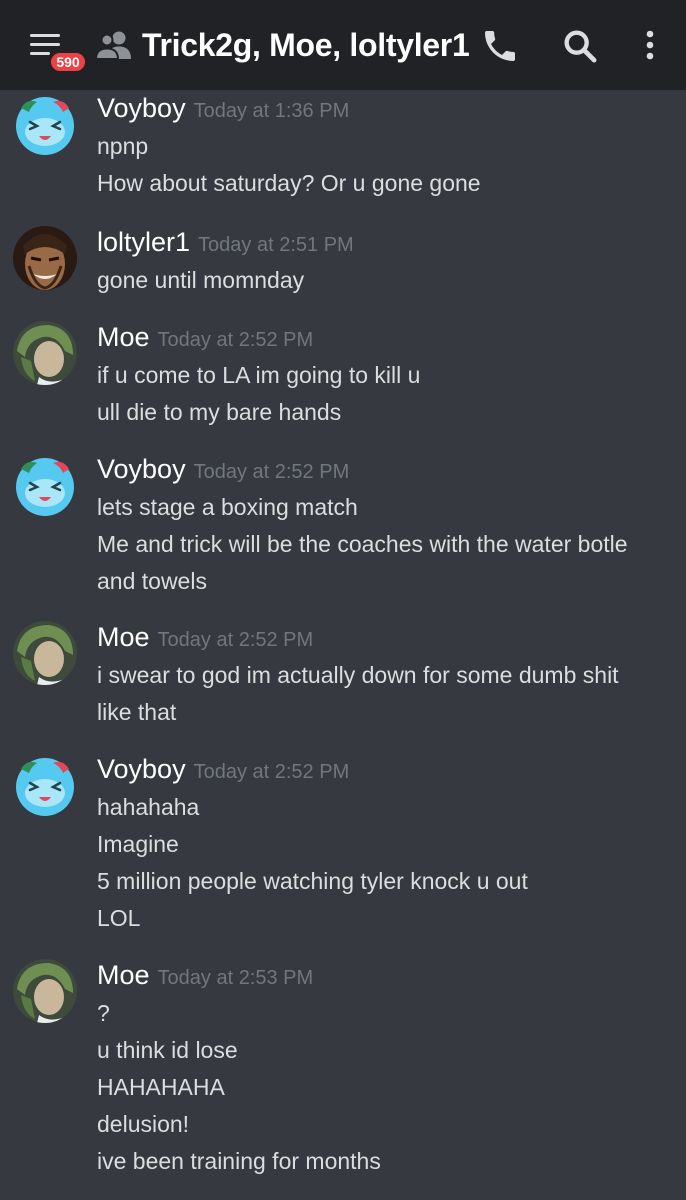 Image resolution: width=686 pixels, height=1200 pixels. I want to click on channel-header: 590 Trick2g, Moe, loltyler1, so click(343, 45).